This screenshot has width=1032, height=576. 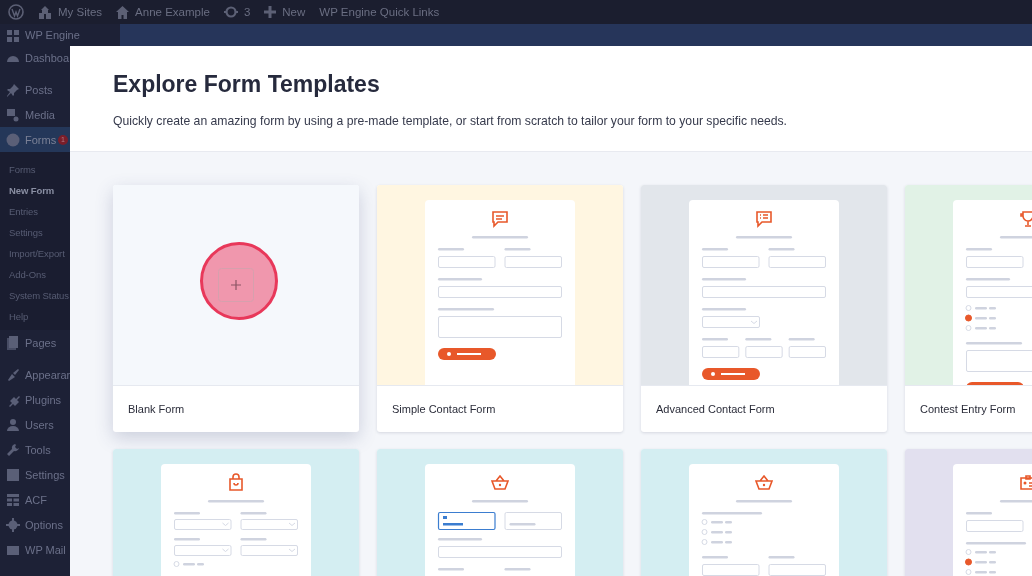 I want to click on grid-icon, so click(x=13, y=36).